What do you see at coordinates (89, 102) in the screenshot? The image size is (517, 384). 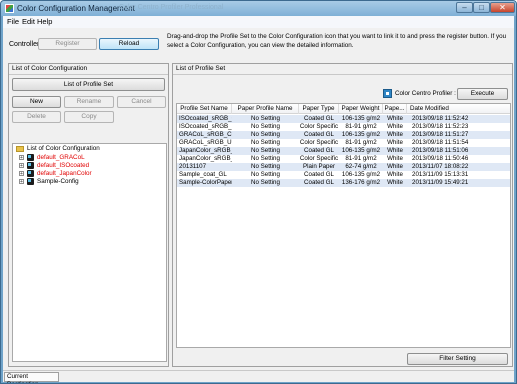 I see `rename-button: Rename` at bounding box center [89, 102].